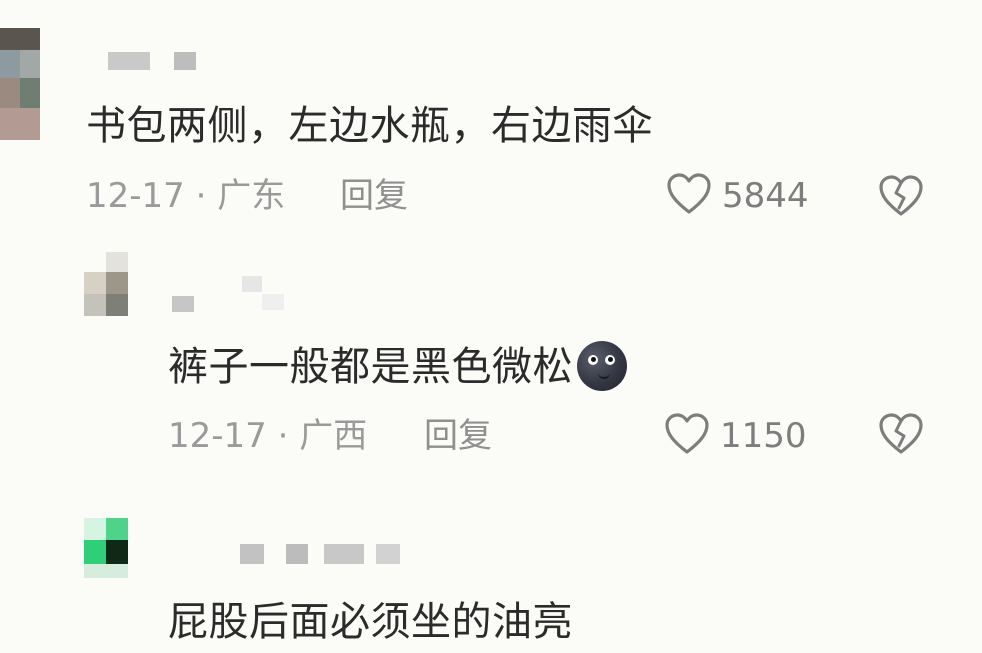 Image resolution: width=982 pixels, height=653 pixels. What do you see at coordinates (186, 196) in the screenshot?
I see `comment-date-location: 12-17 · 广东` at bounding box center [186, 196].